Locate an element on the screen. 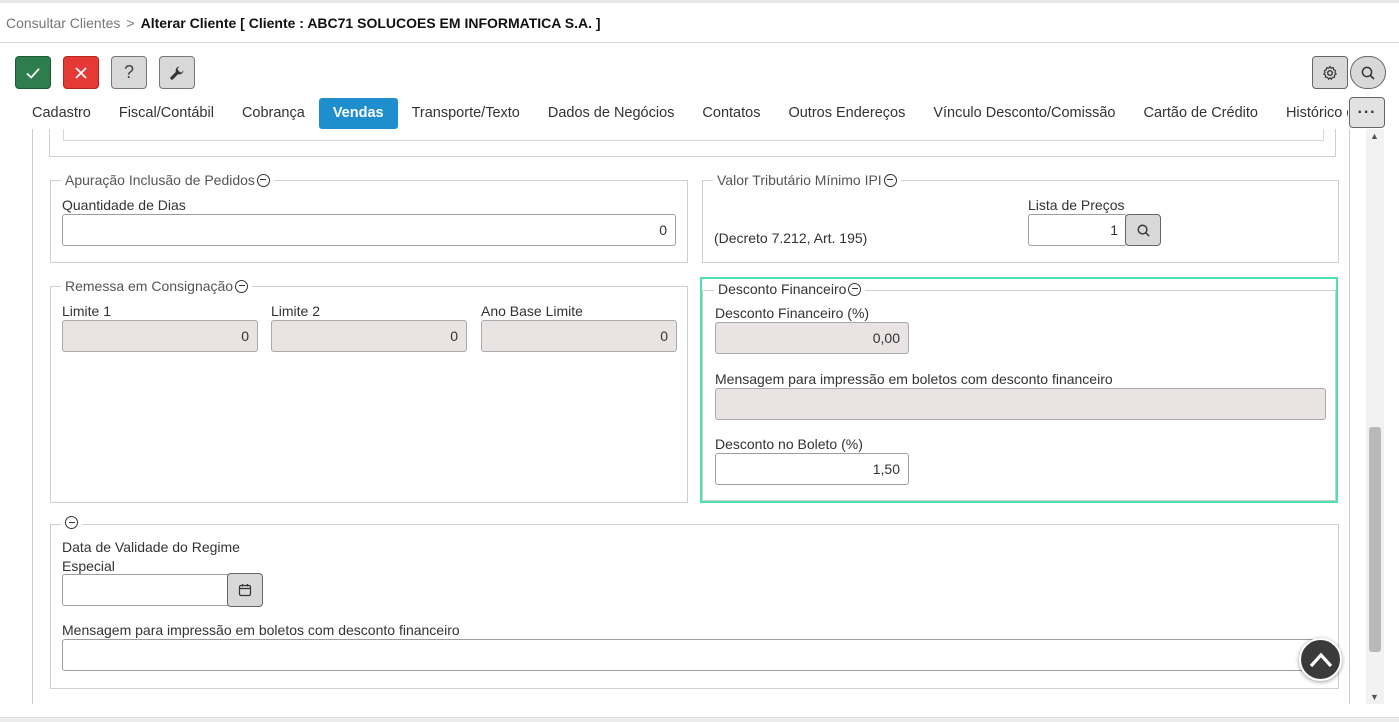  ano-base-label: Ano Base Limite is located at coordinates (532, 311).